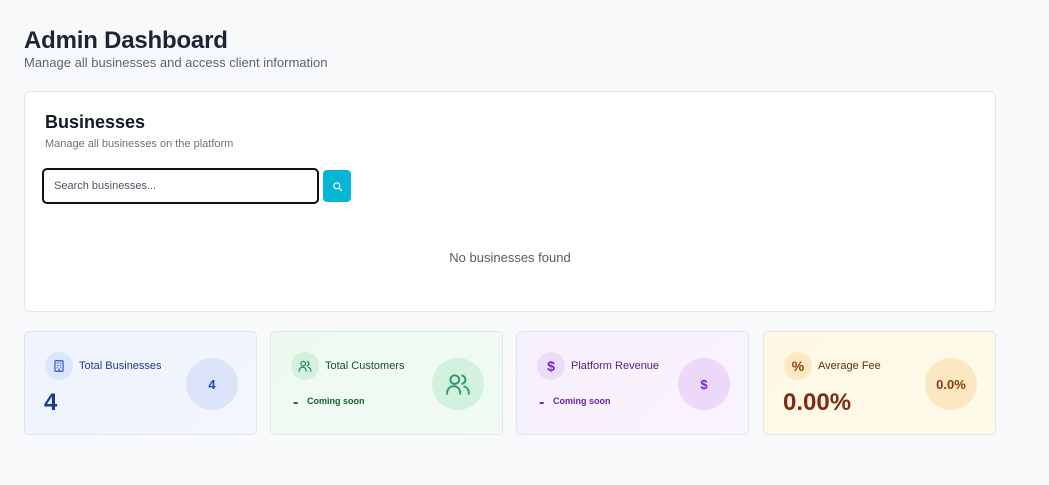  Describe the element at coordinates (212, 384) in the screenshot. I see `stat-badge: 4` at that location.